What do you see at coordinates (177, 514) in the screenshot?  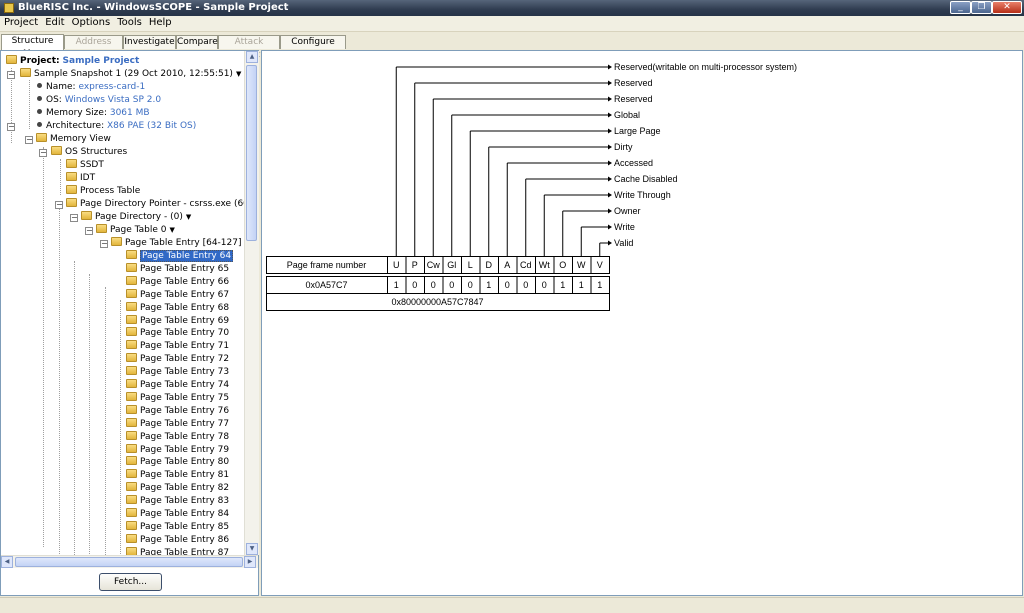 I see `tree-pte-entry: Page Table Entry 84` at bounding box center [177, 514].